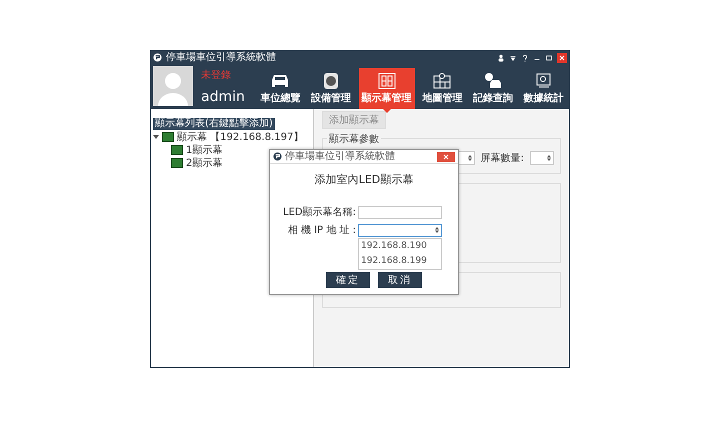  What do you see at coordinates (204, 163) in the screenshot?
I see `tree-item: 2顯示幕` at bounding box center [204, 163].